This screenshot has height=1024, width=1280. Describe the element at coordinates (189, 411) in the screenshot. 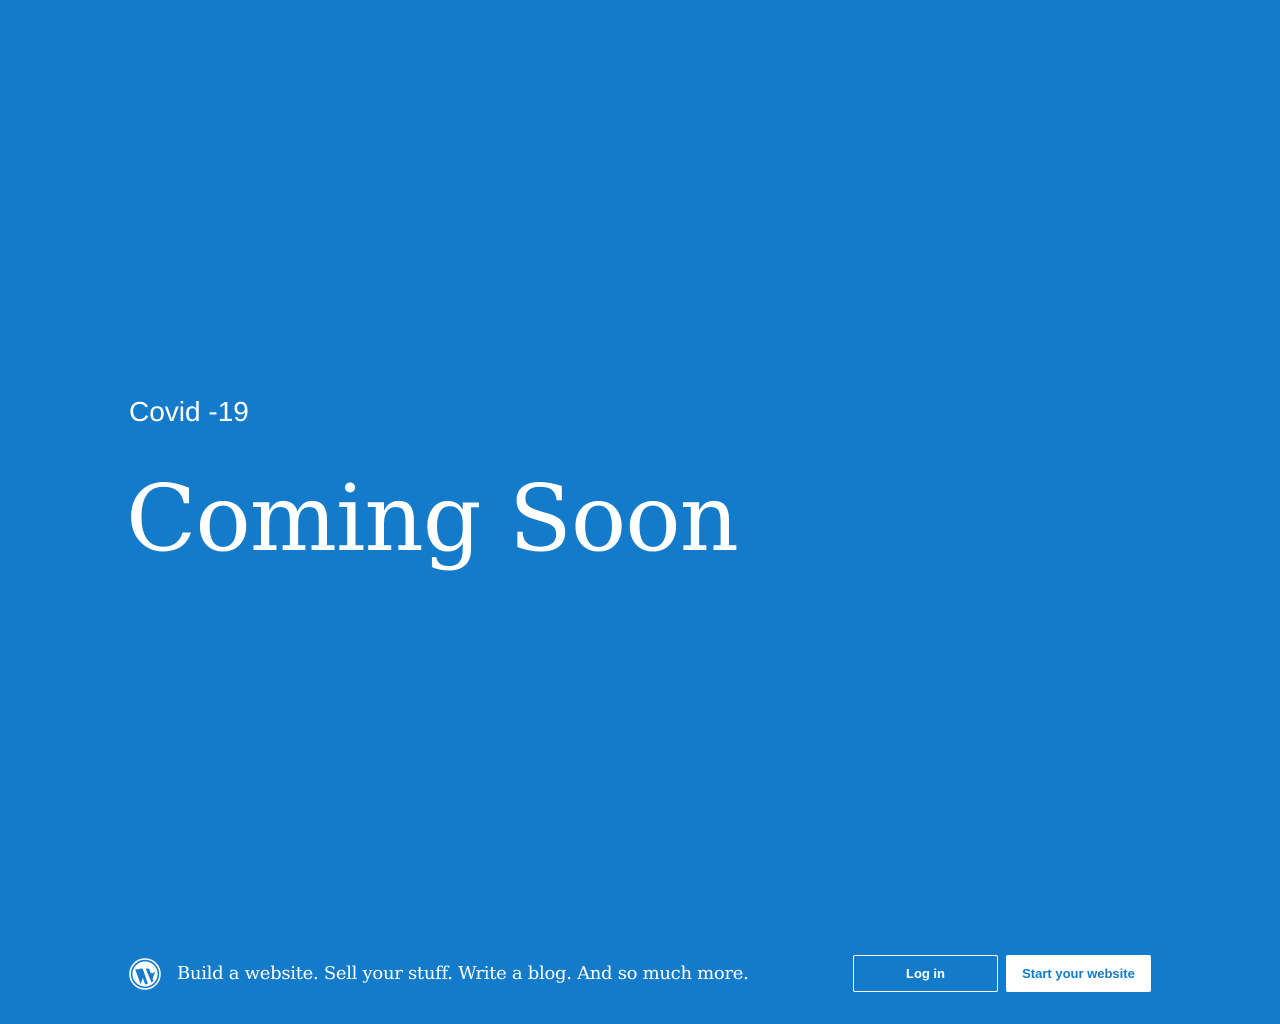

I see `site-title: Covid -19` at that location.